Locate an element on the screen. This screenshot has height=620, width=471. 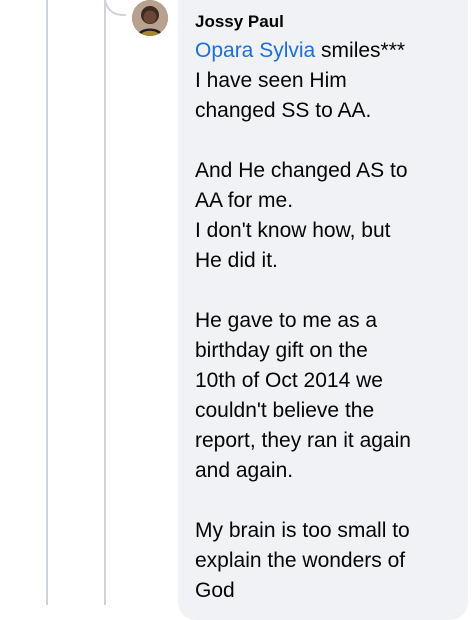
thread-line-inner is located at coordinates (105, 302).